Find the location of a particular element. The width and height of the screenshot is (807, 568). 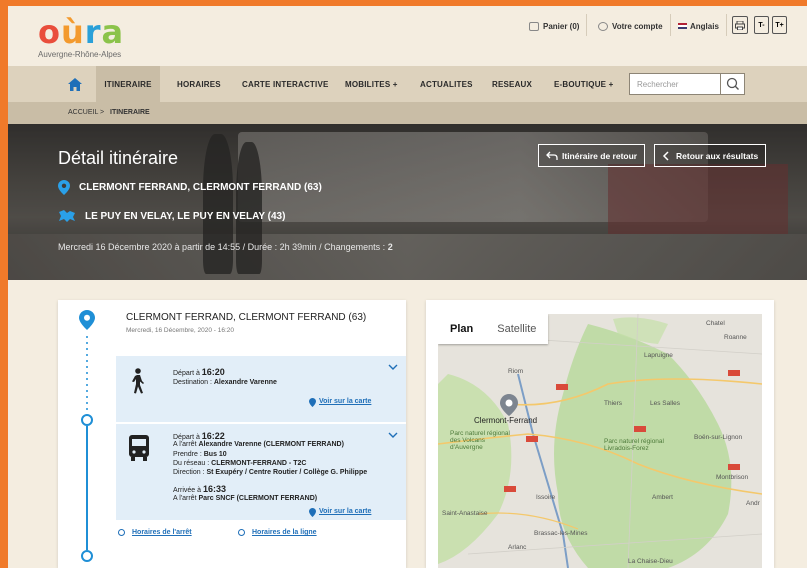

page-title: Détail itinéraire is located at coordinates (118, 158).